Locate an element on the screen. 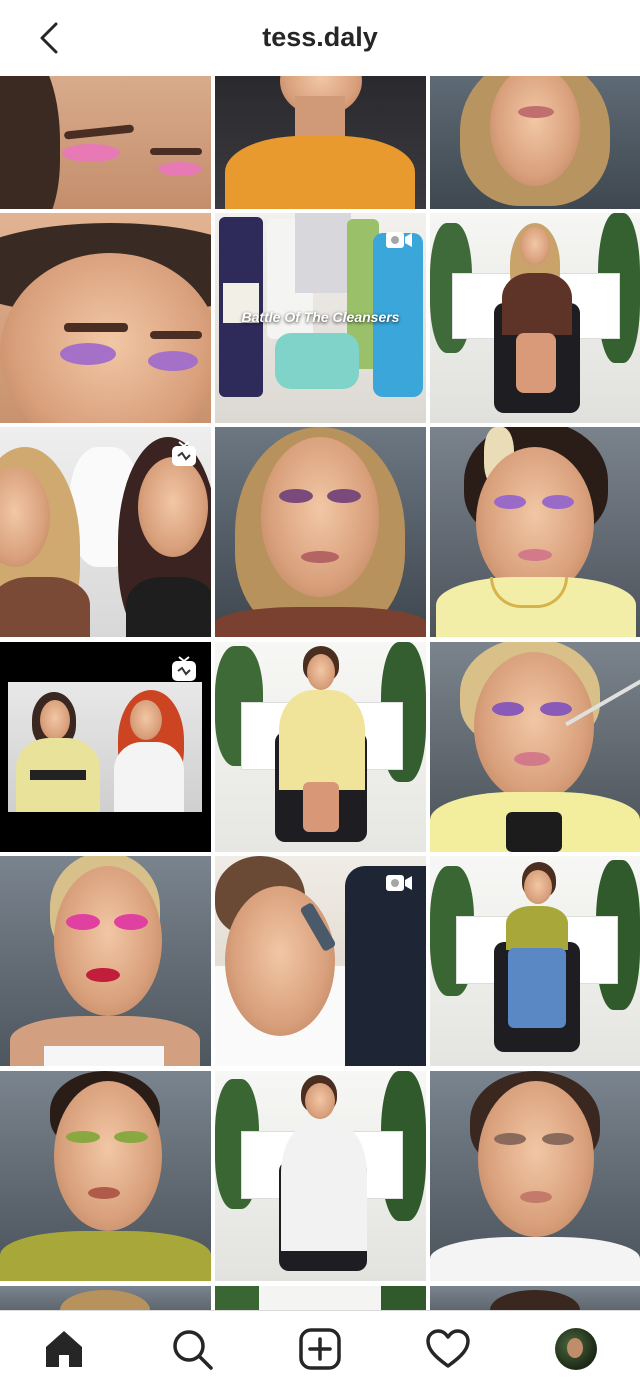  new-post-icon is located at coordinates (320, 1349).